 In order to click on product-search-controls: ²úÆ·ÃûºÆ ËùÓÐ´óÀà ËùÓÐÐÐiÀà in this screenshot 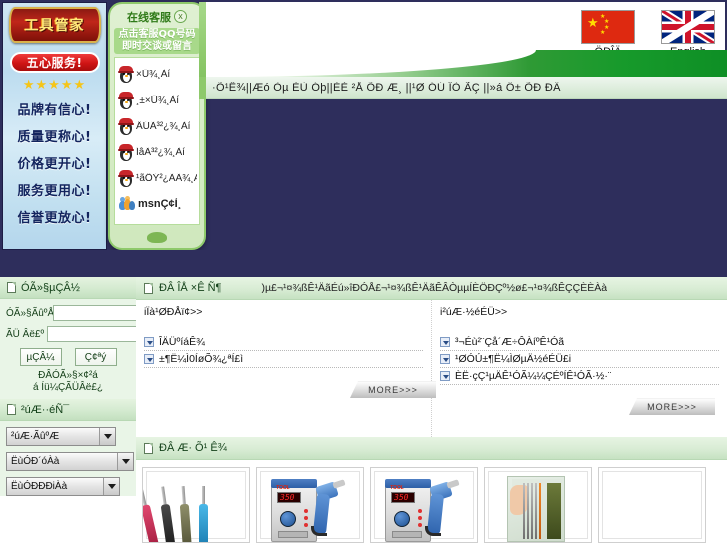, I will do `click(68, 458)`.